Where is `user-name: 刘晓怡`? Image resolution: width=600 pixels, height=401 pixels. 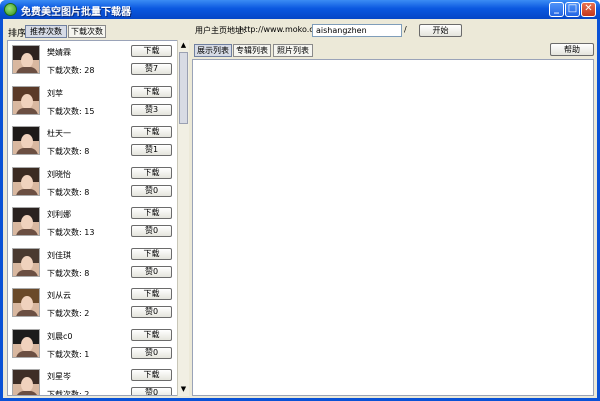
user-name: 刘晓怡 is located at coordinates (59, 174).